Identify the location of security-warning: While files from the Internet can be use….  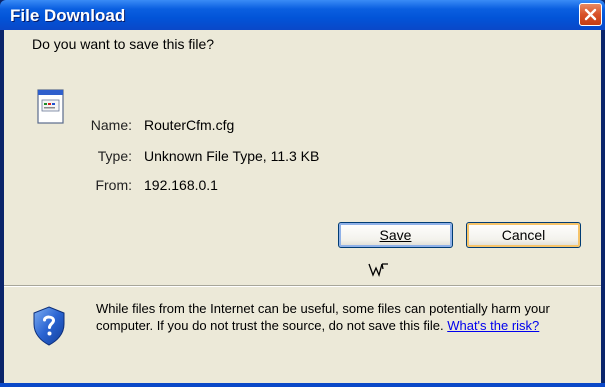
(341, 317).